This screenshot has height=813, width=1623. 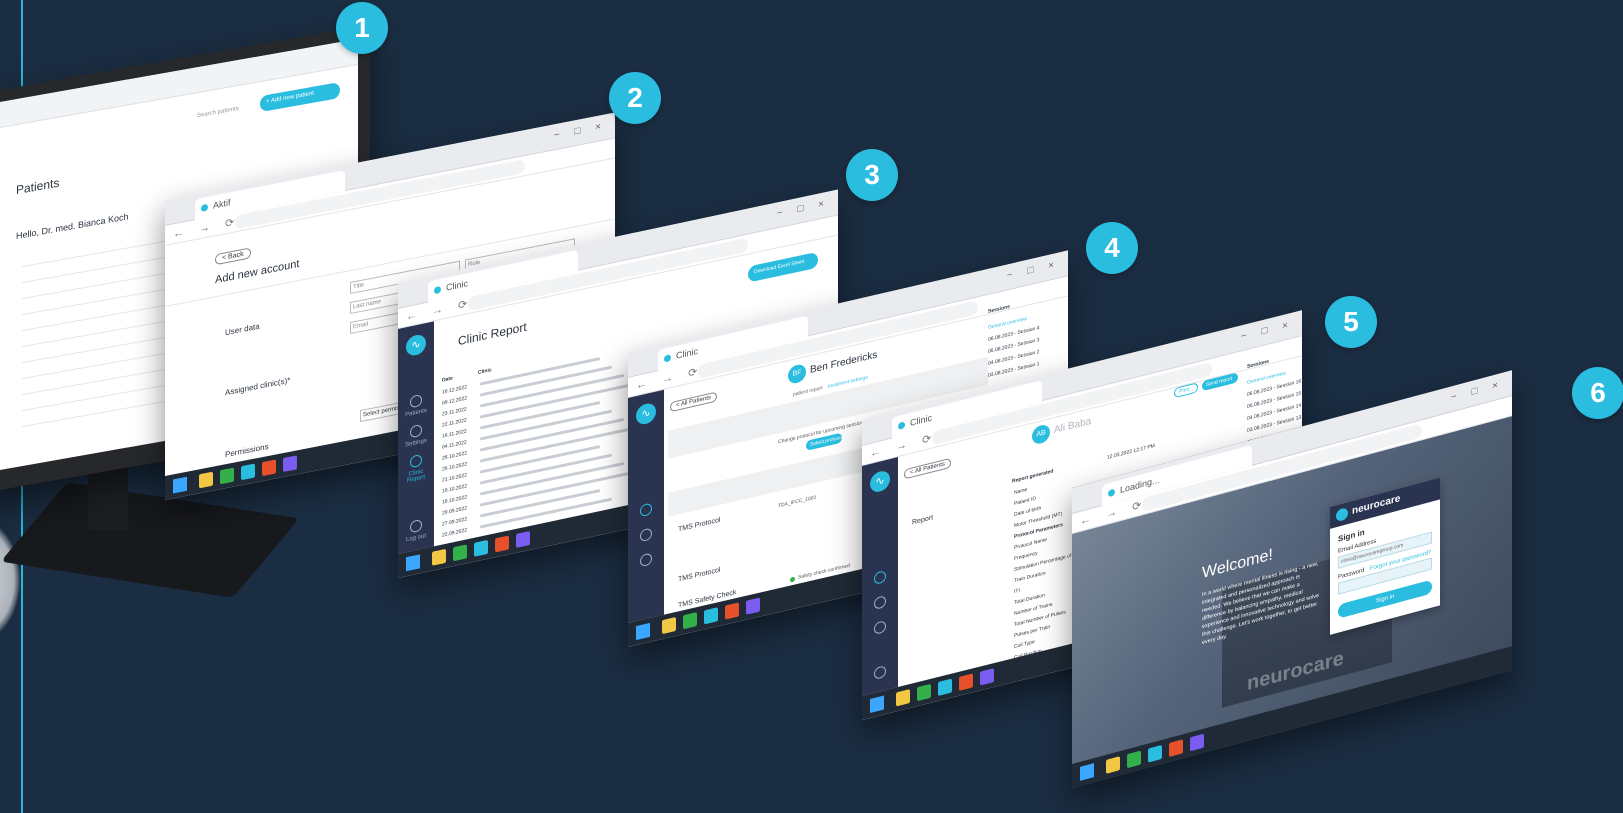 I want to click on gear-icon, so click(x=416, y=431).